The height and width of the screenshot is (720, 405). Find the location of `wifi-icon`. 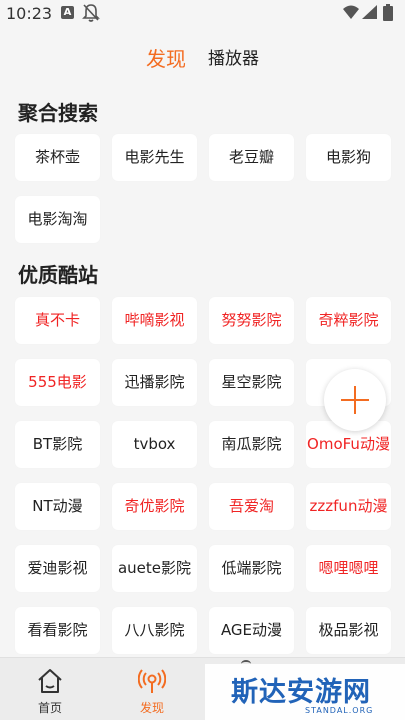

wifi-icon is located at coordinates (351, 12).